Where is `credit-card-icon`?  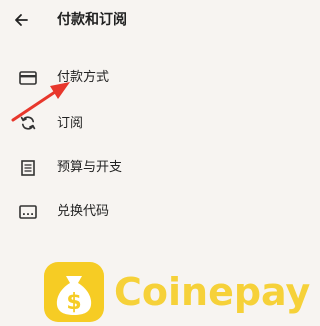
credit-card-icon is located at coordinates (28, 78).